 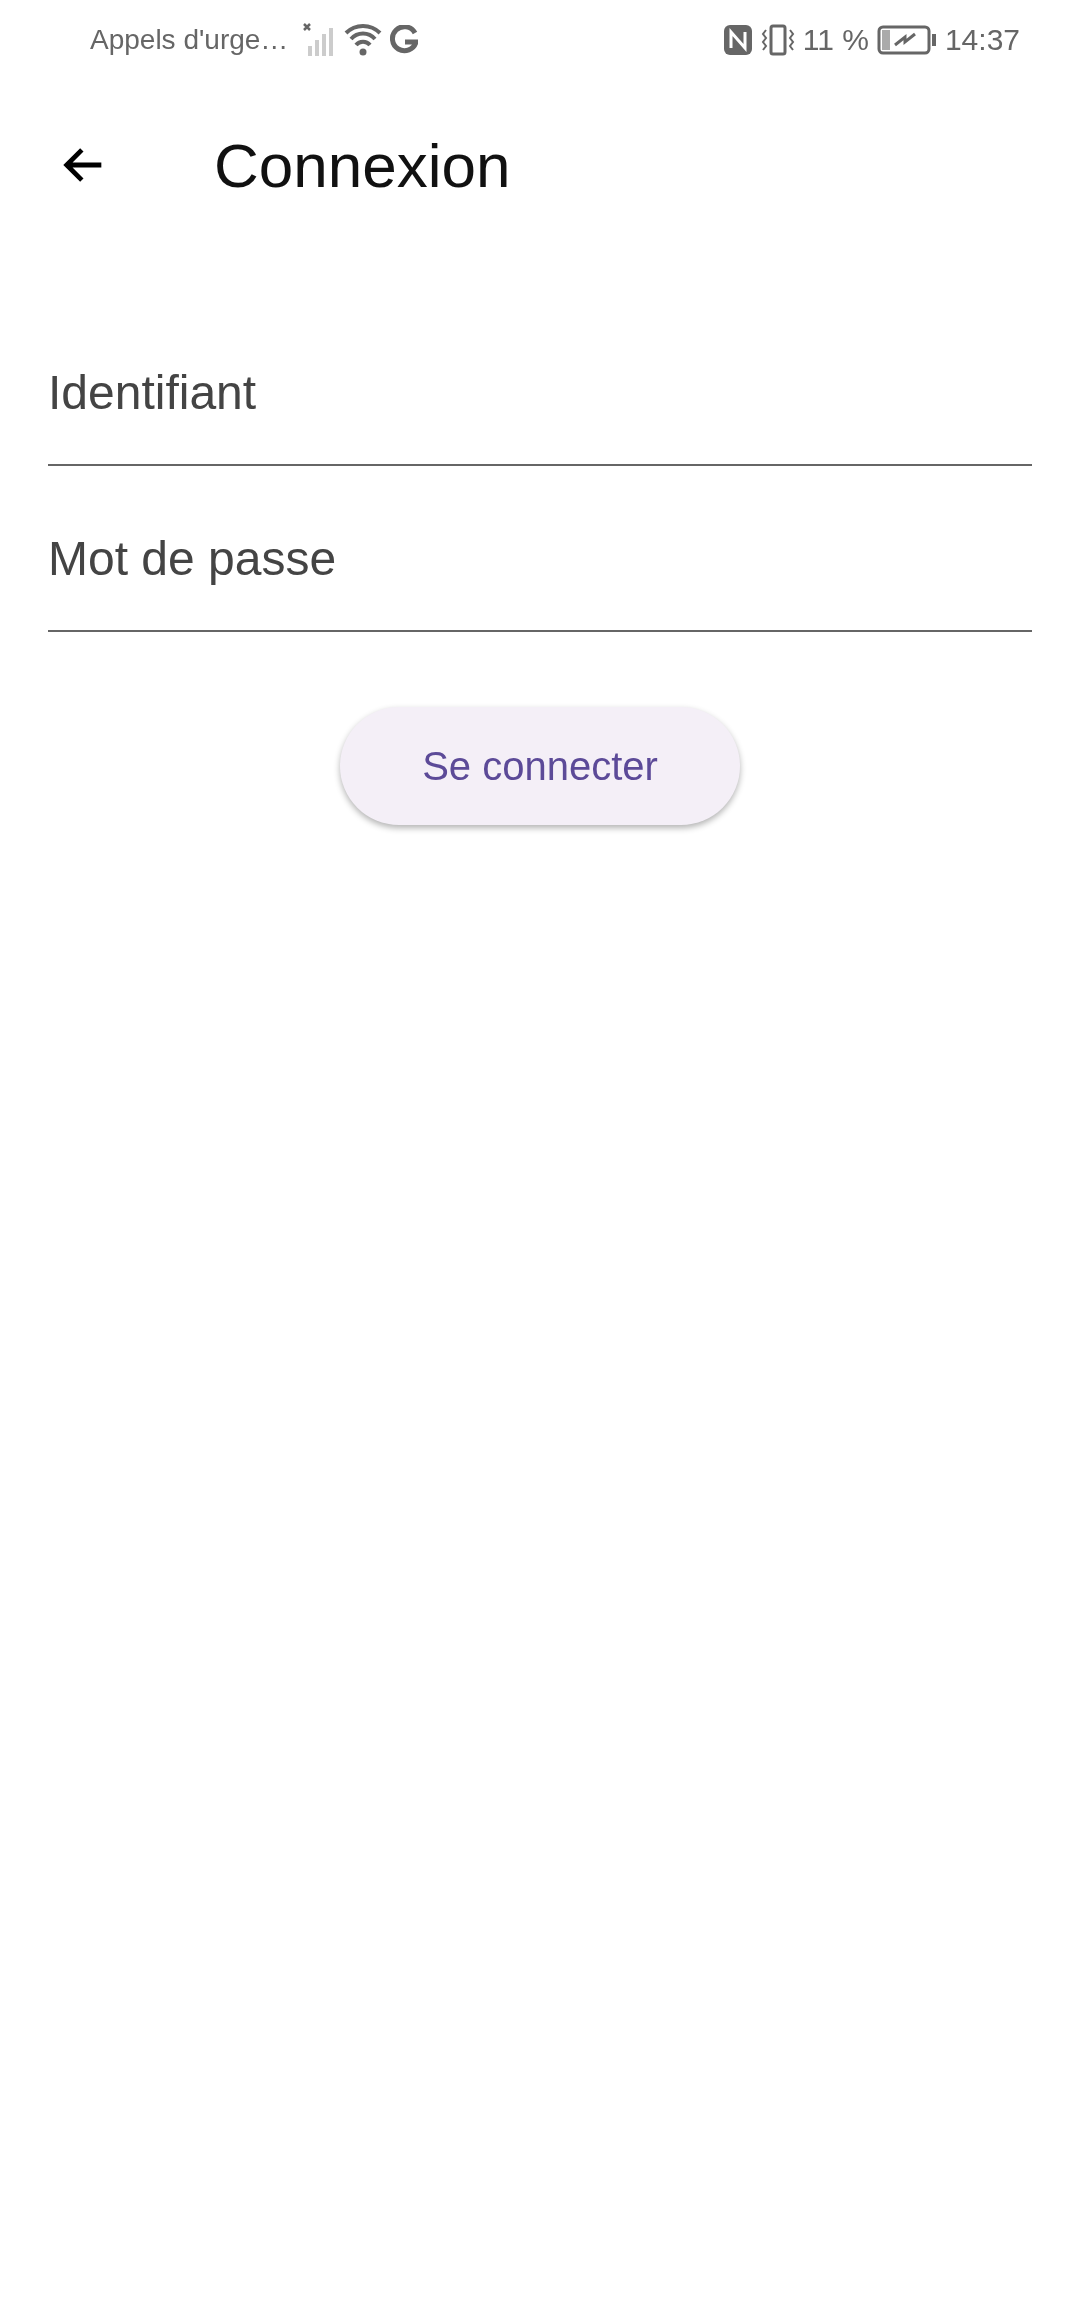 I want to click on input-field: Mot de passe, so click(x=540, y=549).